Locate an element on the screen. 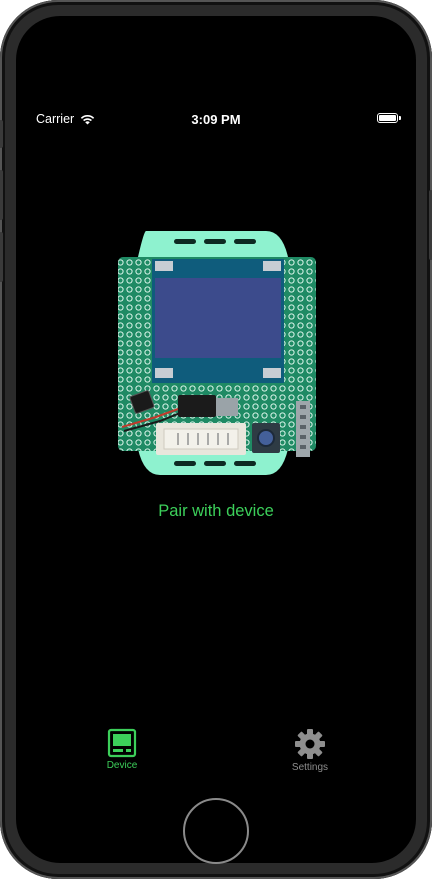  tab-device: Device is located at coordinates (122, 749).